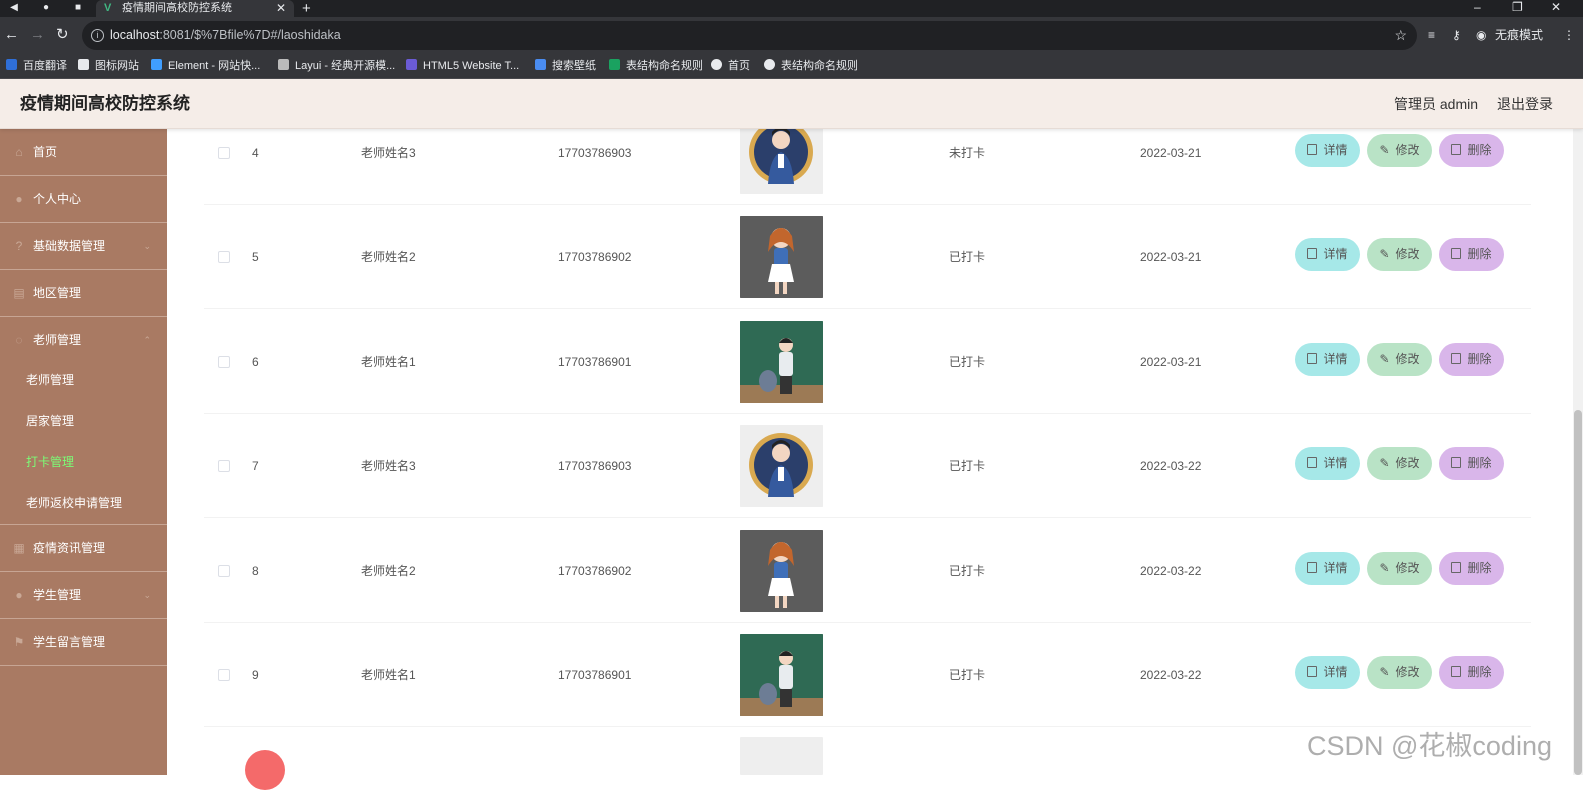 The height and width of the screenshot is (790, 1583). Describe the element at coordinates (97, 35) in the screenshot. I see `site-info-icon: i` at that location.